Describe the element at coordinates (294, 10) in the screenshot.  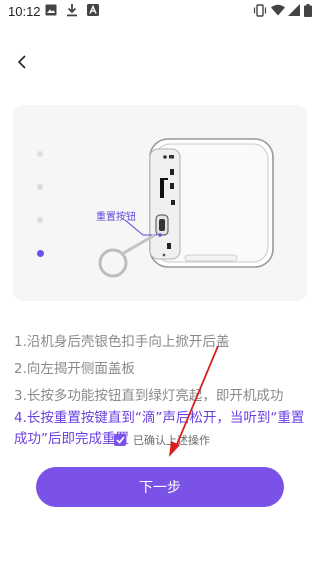
I see `signal-icon` at that location.